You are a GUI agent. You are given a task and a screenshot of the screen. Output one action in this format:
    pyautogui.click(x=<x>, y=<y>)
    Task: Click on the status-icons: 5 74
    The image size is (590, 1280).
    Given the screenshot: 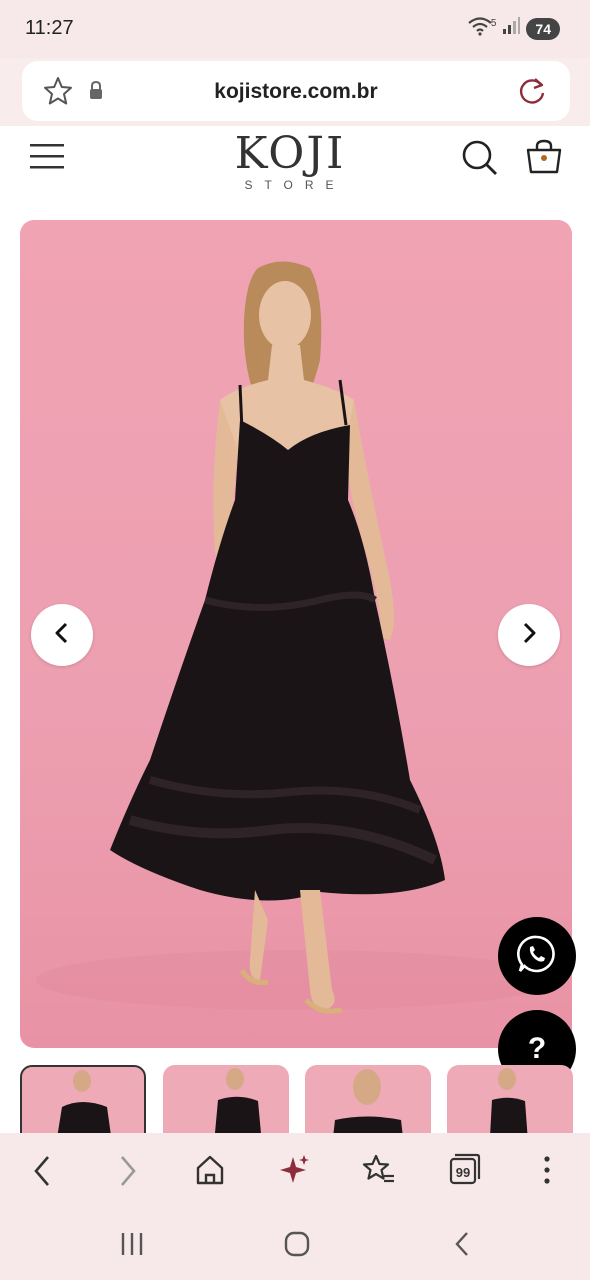 What is the action you would take?
    pyautogui.click(x=513, y=28)
    